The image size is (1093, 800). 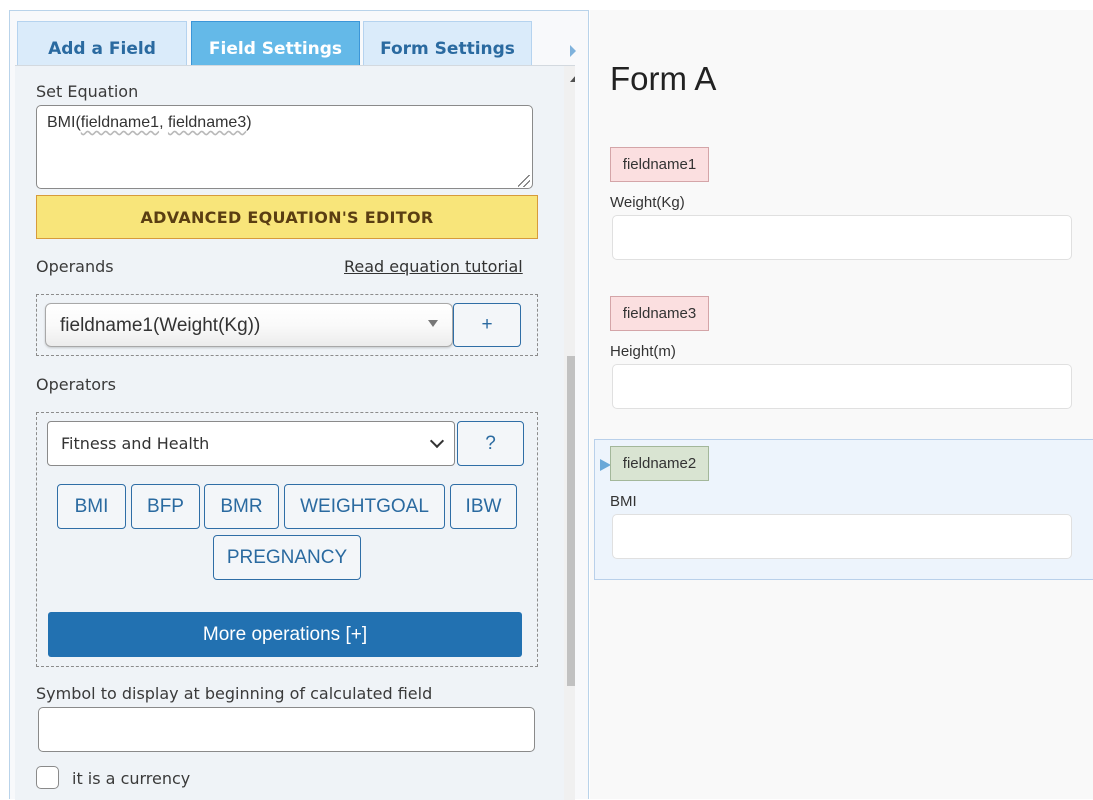 I want to click on field-name-badge: fieldname3, so click(x=659, y=313).